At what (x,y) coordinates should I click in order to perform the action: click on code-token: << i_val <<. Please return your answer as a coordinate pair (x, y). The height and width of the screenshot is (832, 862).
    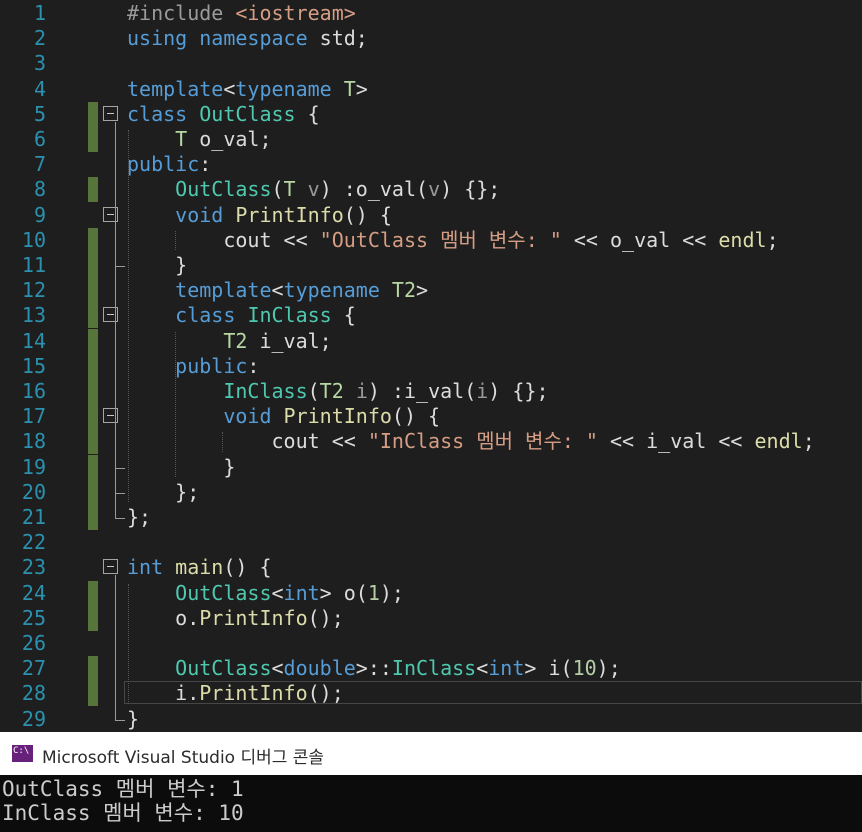
    Looking at the image, I should click on (676, 441).